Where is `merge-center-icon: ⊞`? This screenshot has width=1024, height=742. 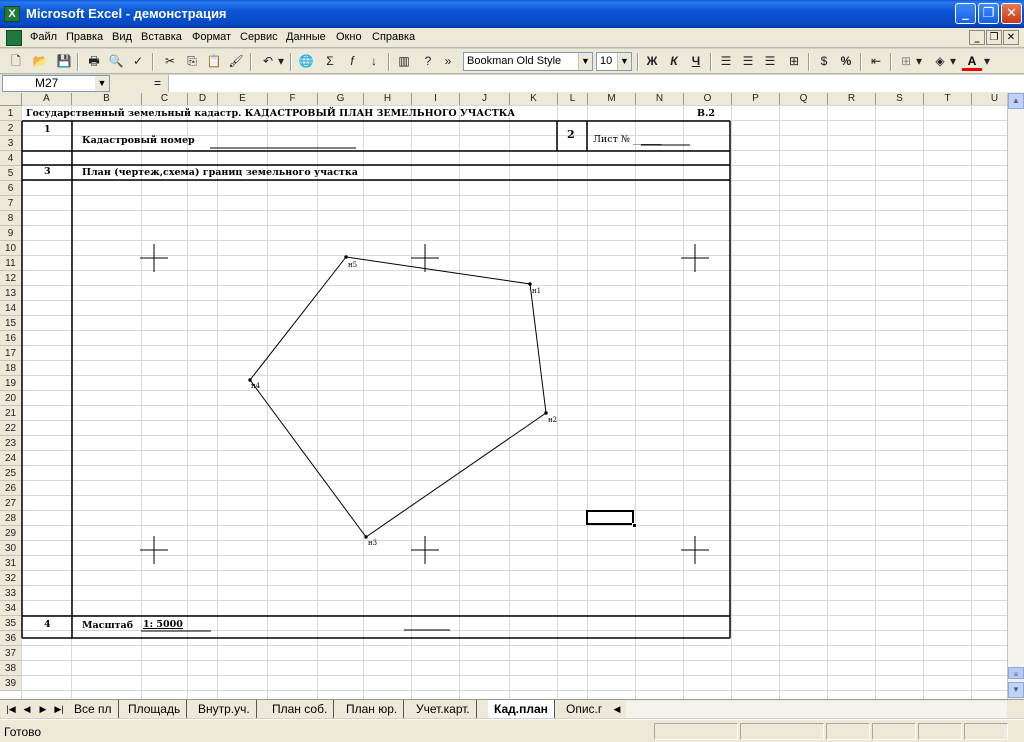 merge-center-icon: ⊞ is located at coordinates (794, 61).